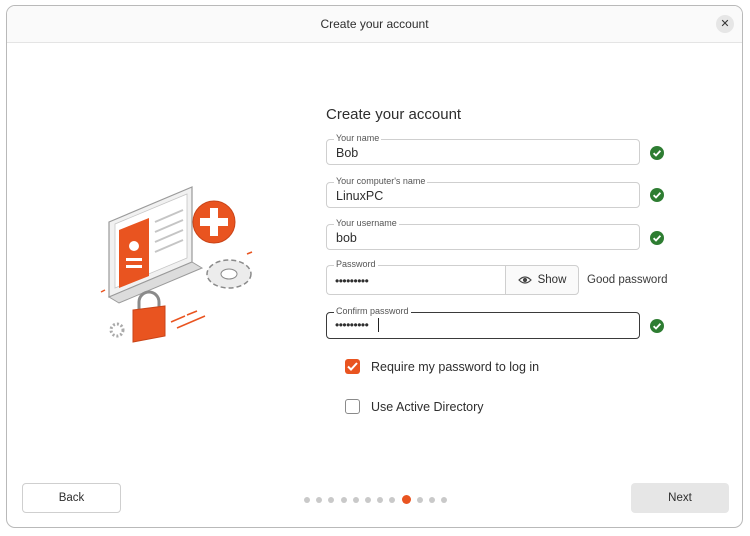 The image size is (750, 536). I want to click on close-icon: ✕, so click(725, 23).